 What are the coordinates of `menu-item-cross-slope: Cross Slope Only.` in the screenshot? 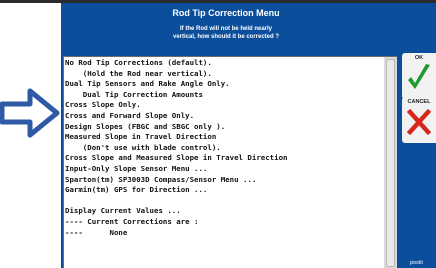 It's located at (224, 105).